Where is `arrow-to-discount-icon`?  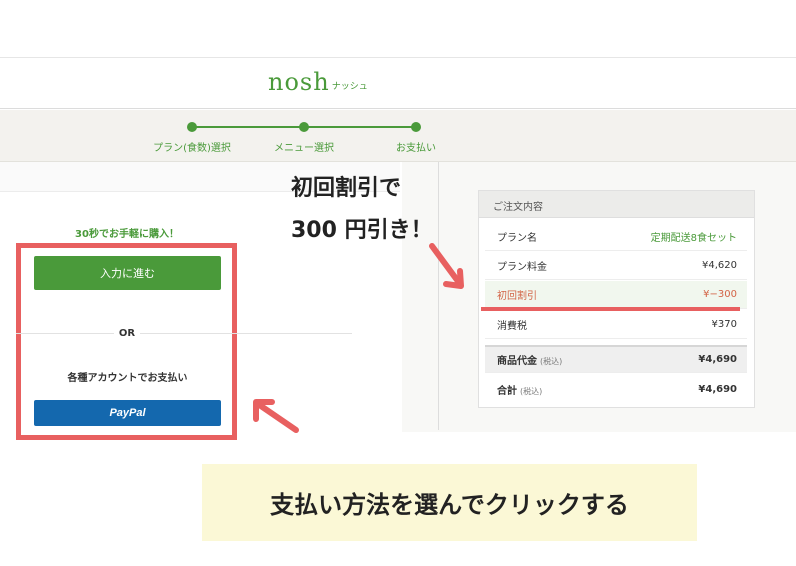 arrow-to-discount-icon is located at coordinates (446, 266).